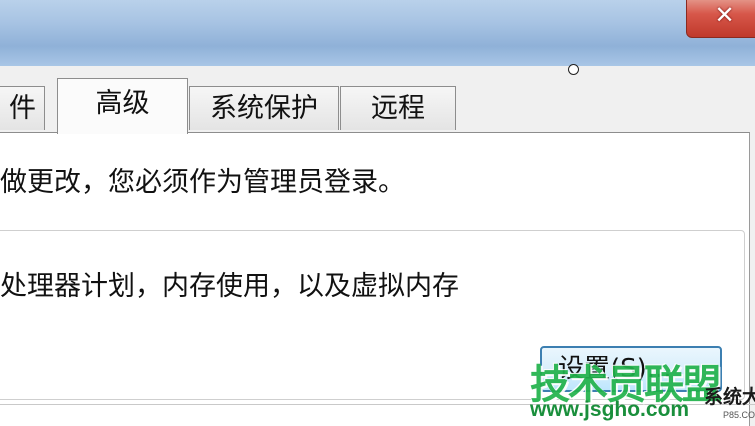 The width and height of the screenshot is (755, 426). I want to click on tab-hardware: 件, so click(22, 108).